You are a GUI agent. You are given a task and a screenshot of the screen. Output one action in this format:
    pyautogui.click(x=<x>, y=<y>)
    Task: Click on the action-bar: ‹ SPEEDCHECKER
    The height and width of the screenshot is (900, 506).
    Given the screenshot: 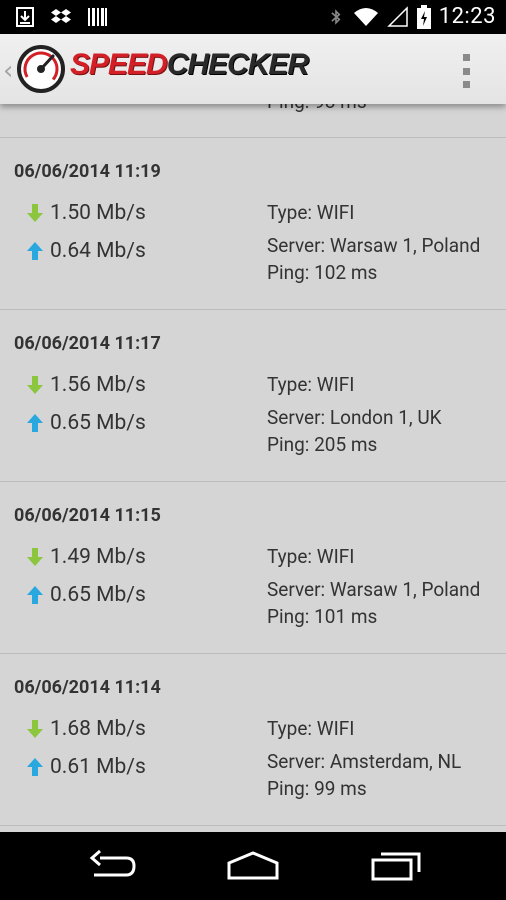 What is the action you would take?
    pyautogui.click(x=253, y=69)
    